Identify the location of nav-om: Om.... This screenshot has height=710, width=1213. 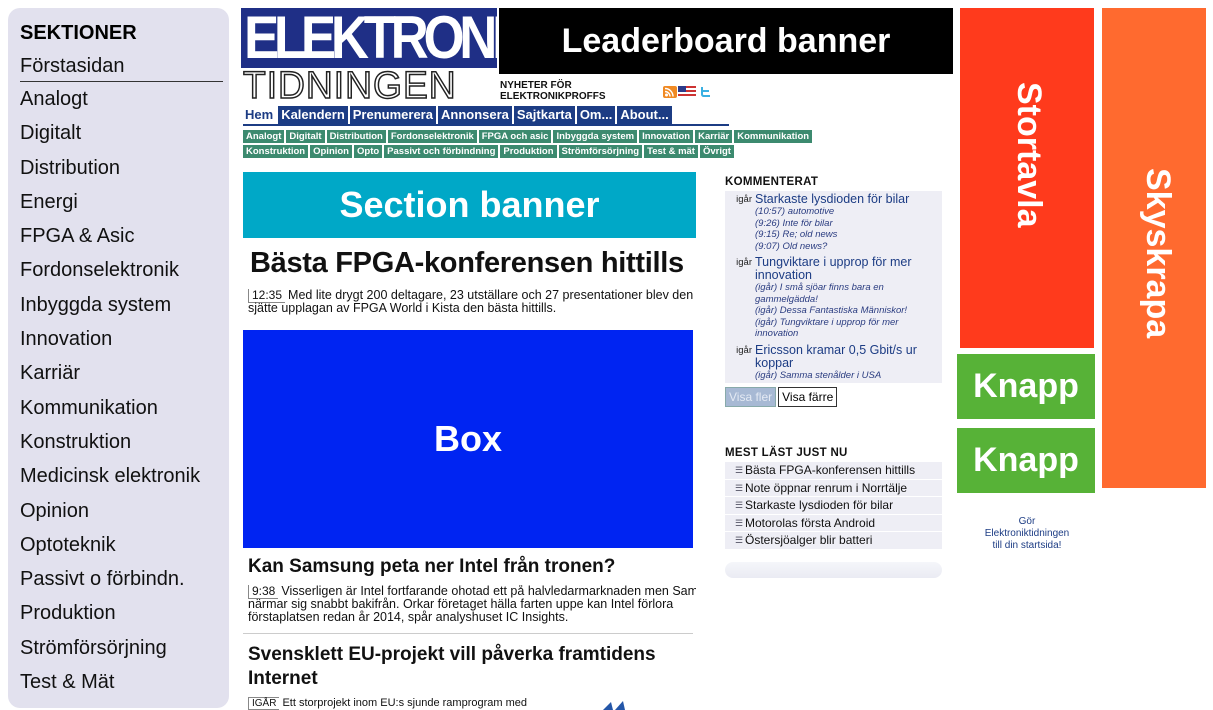
(596, 115).